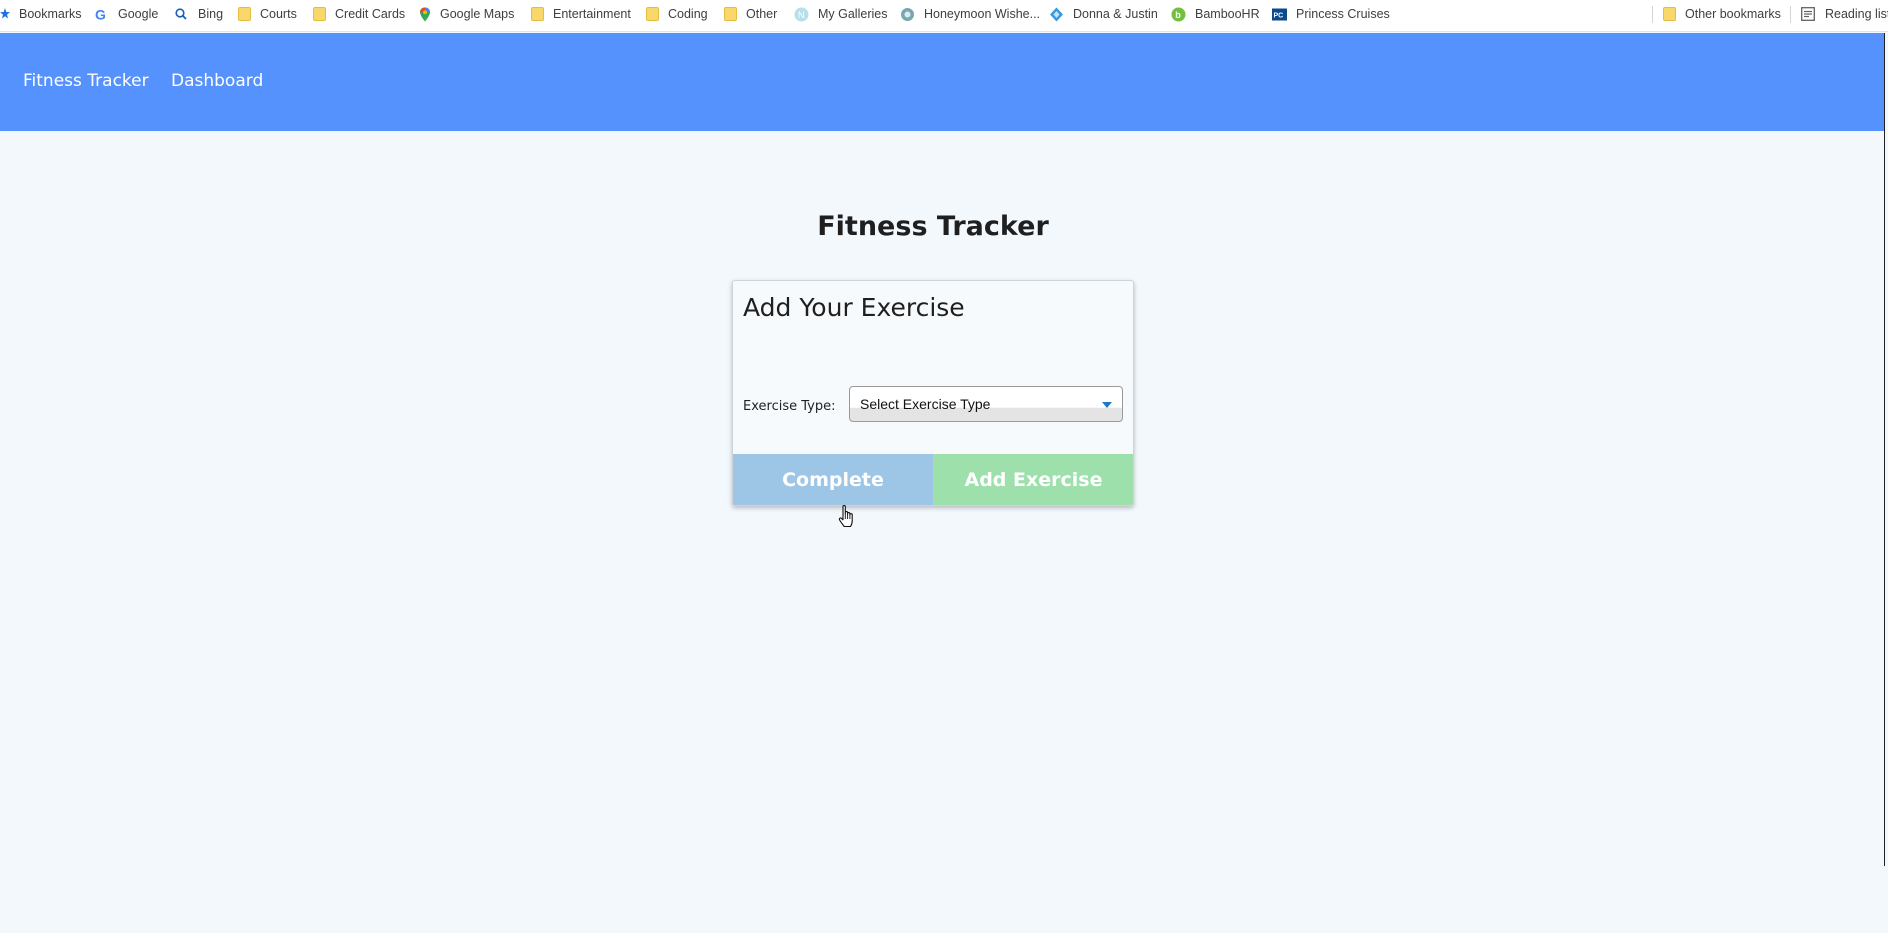 Image resolution: width=1888 pixels, height=933 pixels. I want to click on exercise-type-label: Exercise Type:, so click(789, 406).